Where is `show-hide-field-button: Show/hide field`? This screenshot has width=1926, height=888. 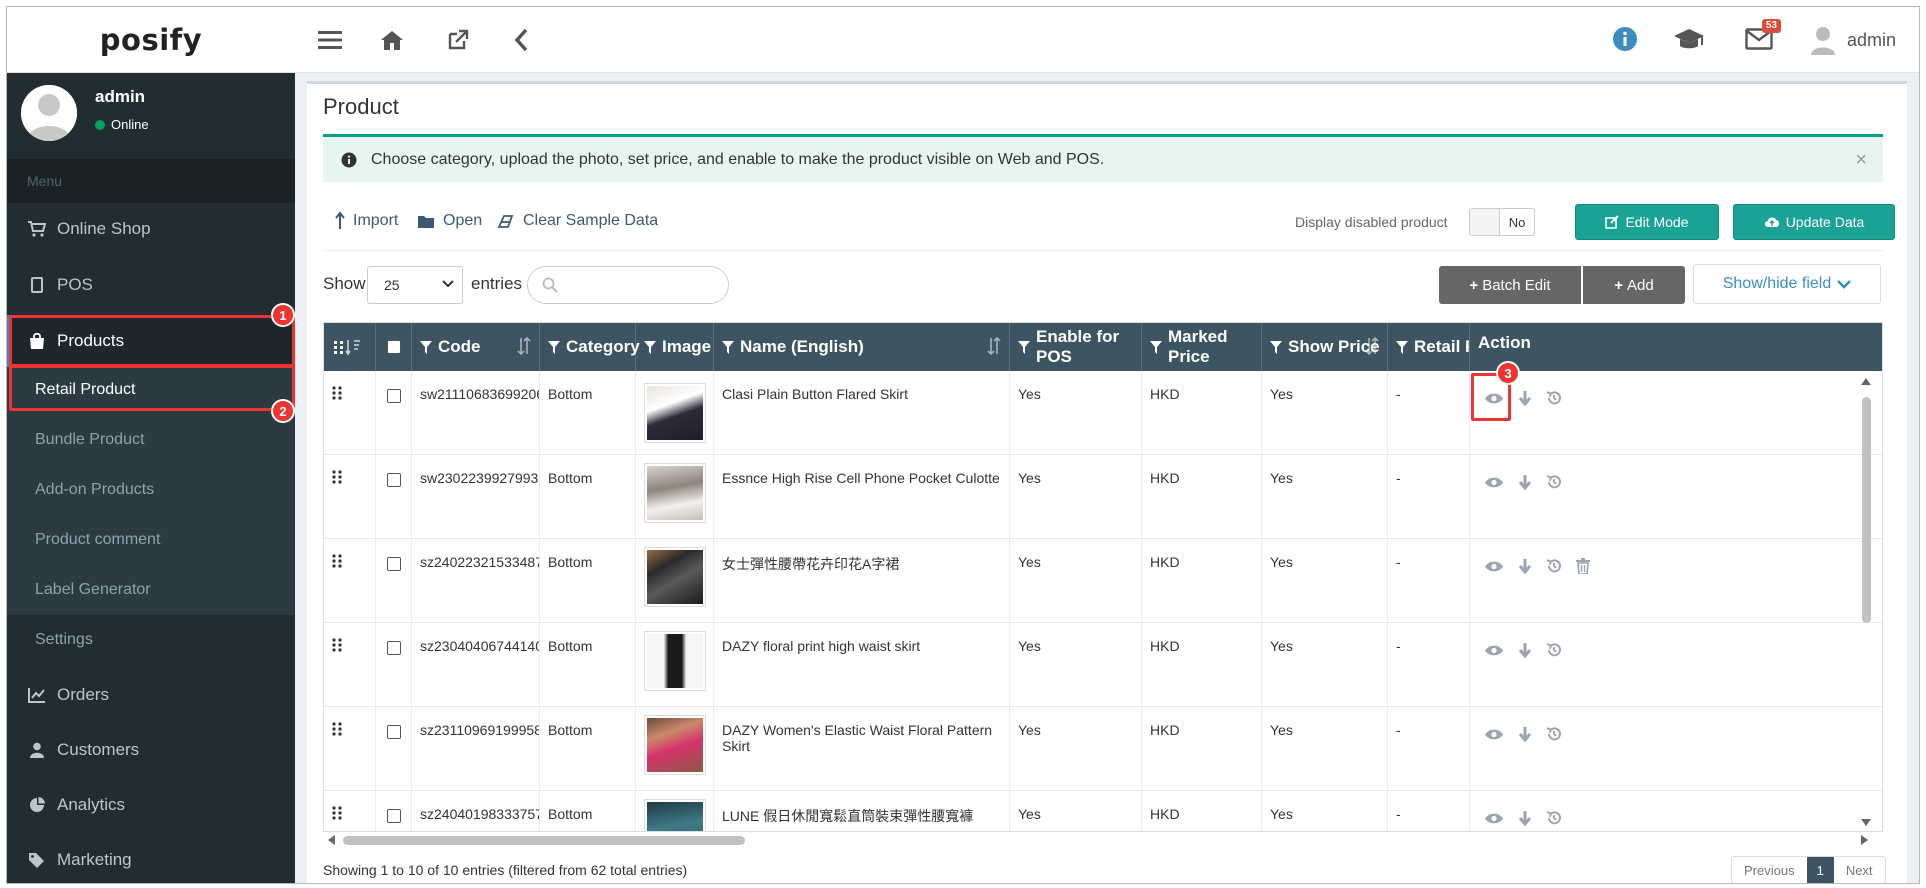
show-hide-field-button: Show/hide field is located at coordinates (1787, 284).